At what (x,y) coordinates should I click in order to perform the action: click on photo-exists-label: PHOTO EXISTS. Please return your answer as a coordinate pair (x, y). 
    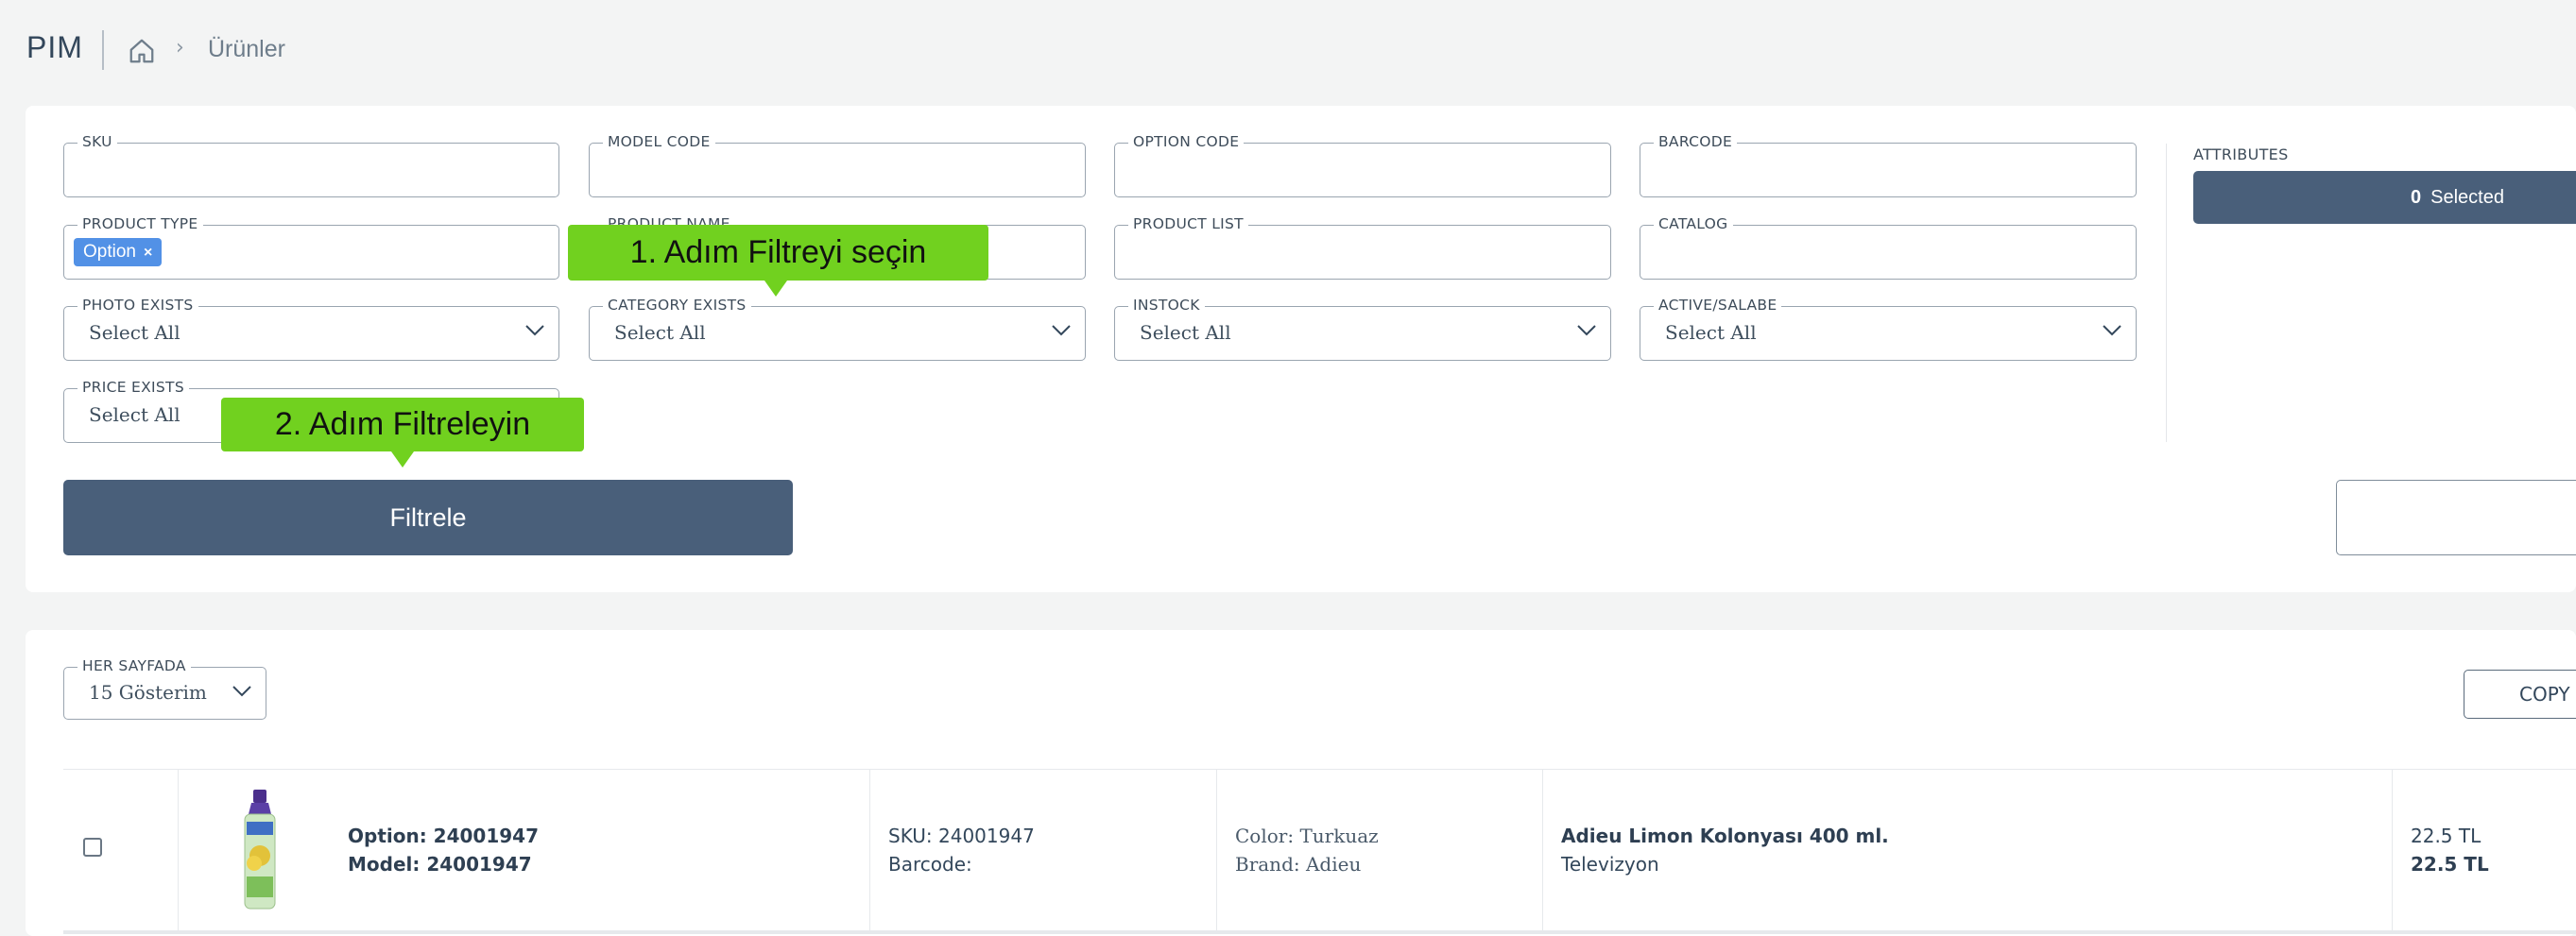
    Looking at the image, I should click on (137, 305).